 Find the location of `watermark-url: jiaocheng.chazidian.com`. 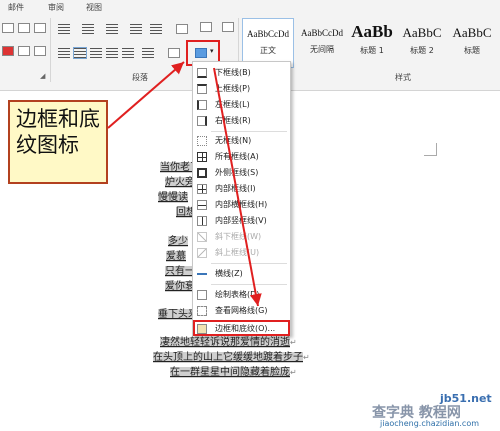

watermark-url: jiaocheng.chazidian.com is located at coordinates (430, 423).